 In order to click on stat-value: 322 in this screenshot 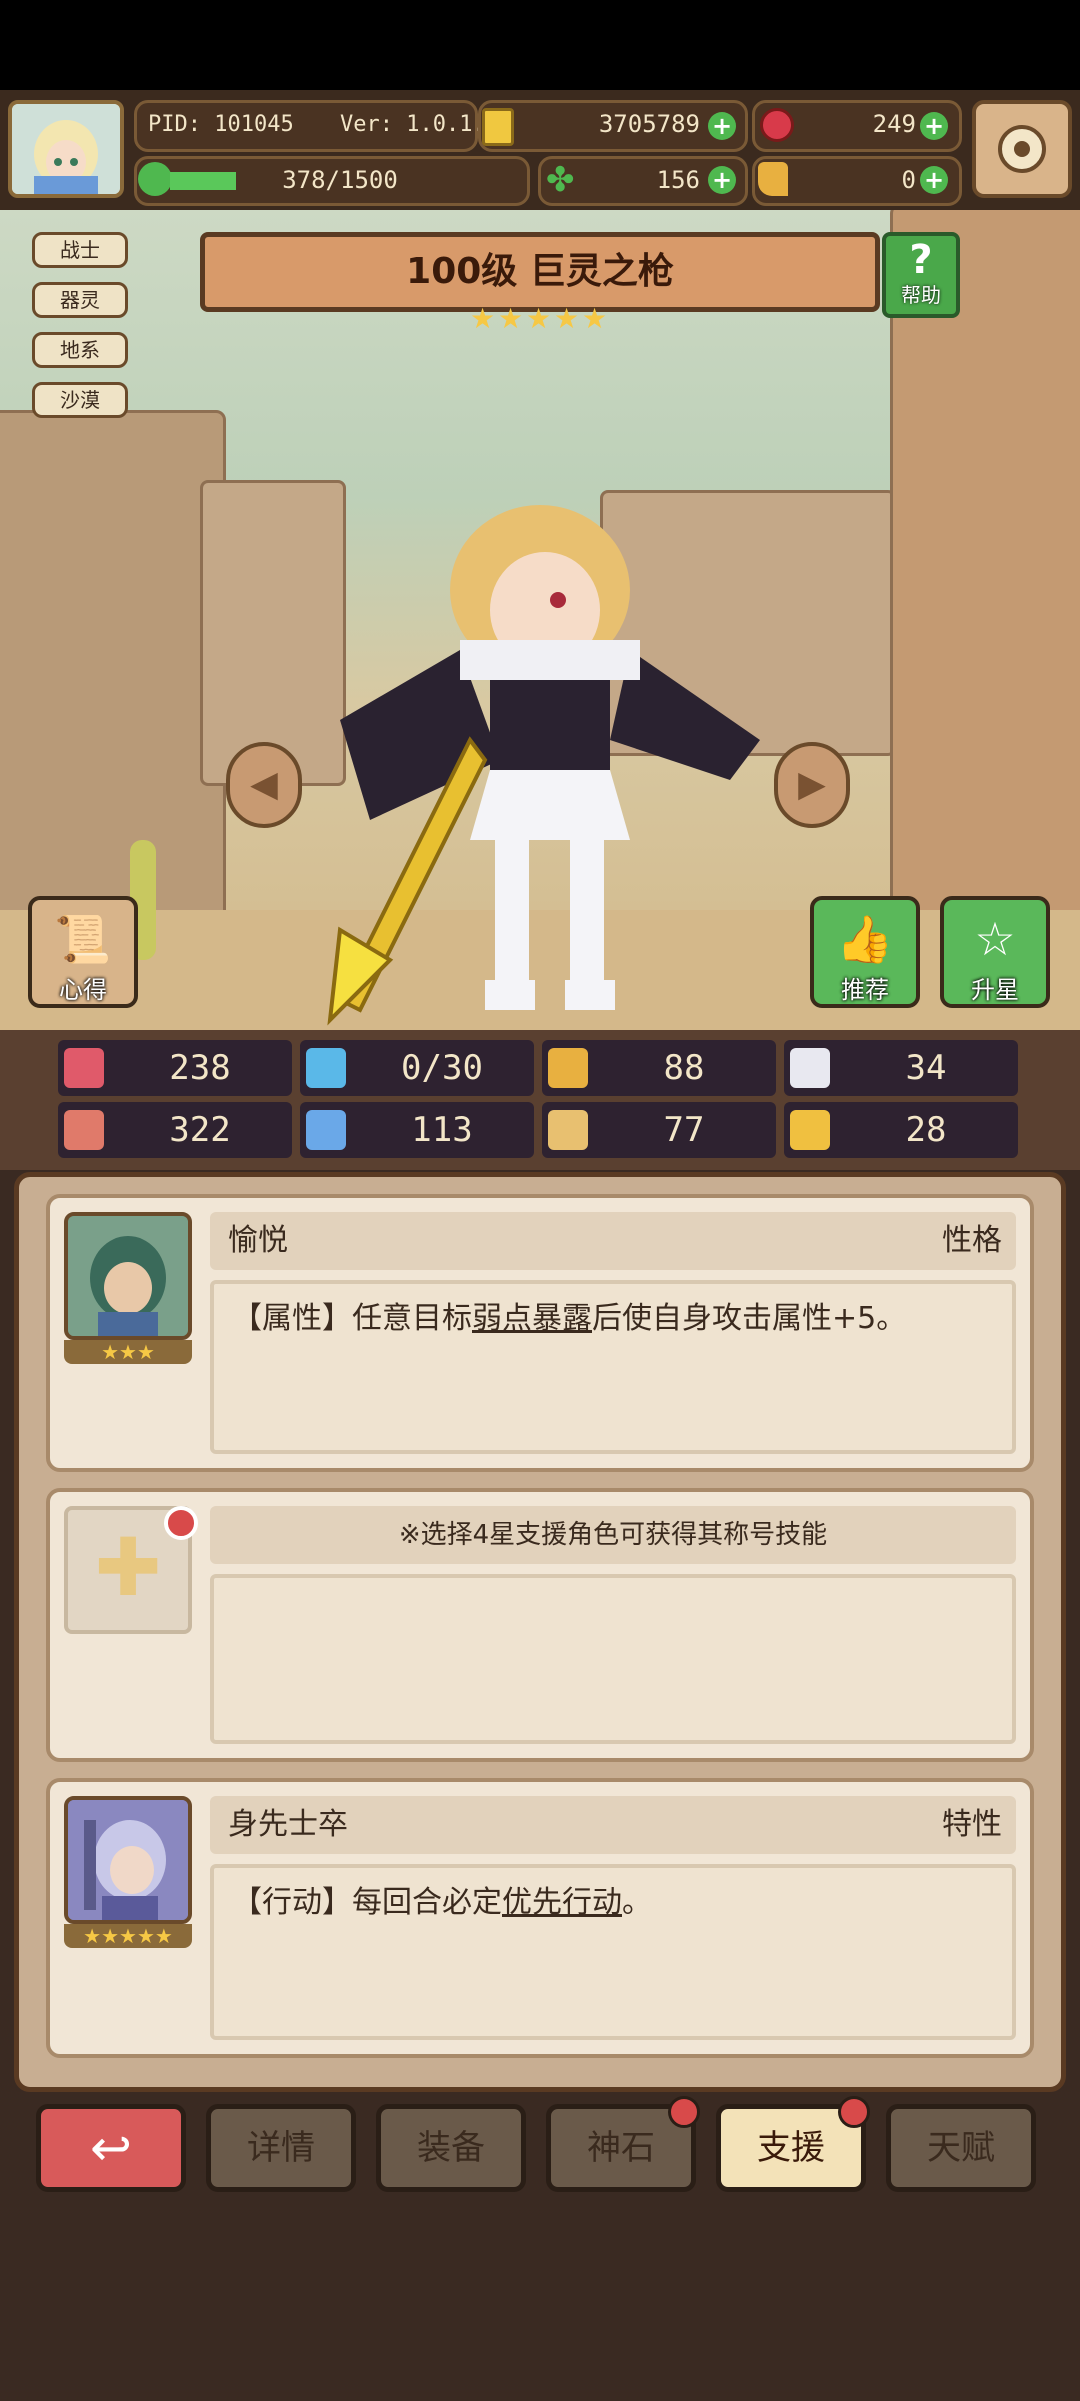, I will do `click(200, 1130)`.